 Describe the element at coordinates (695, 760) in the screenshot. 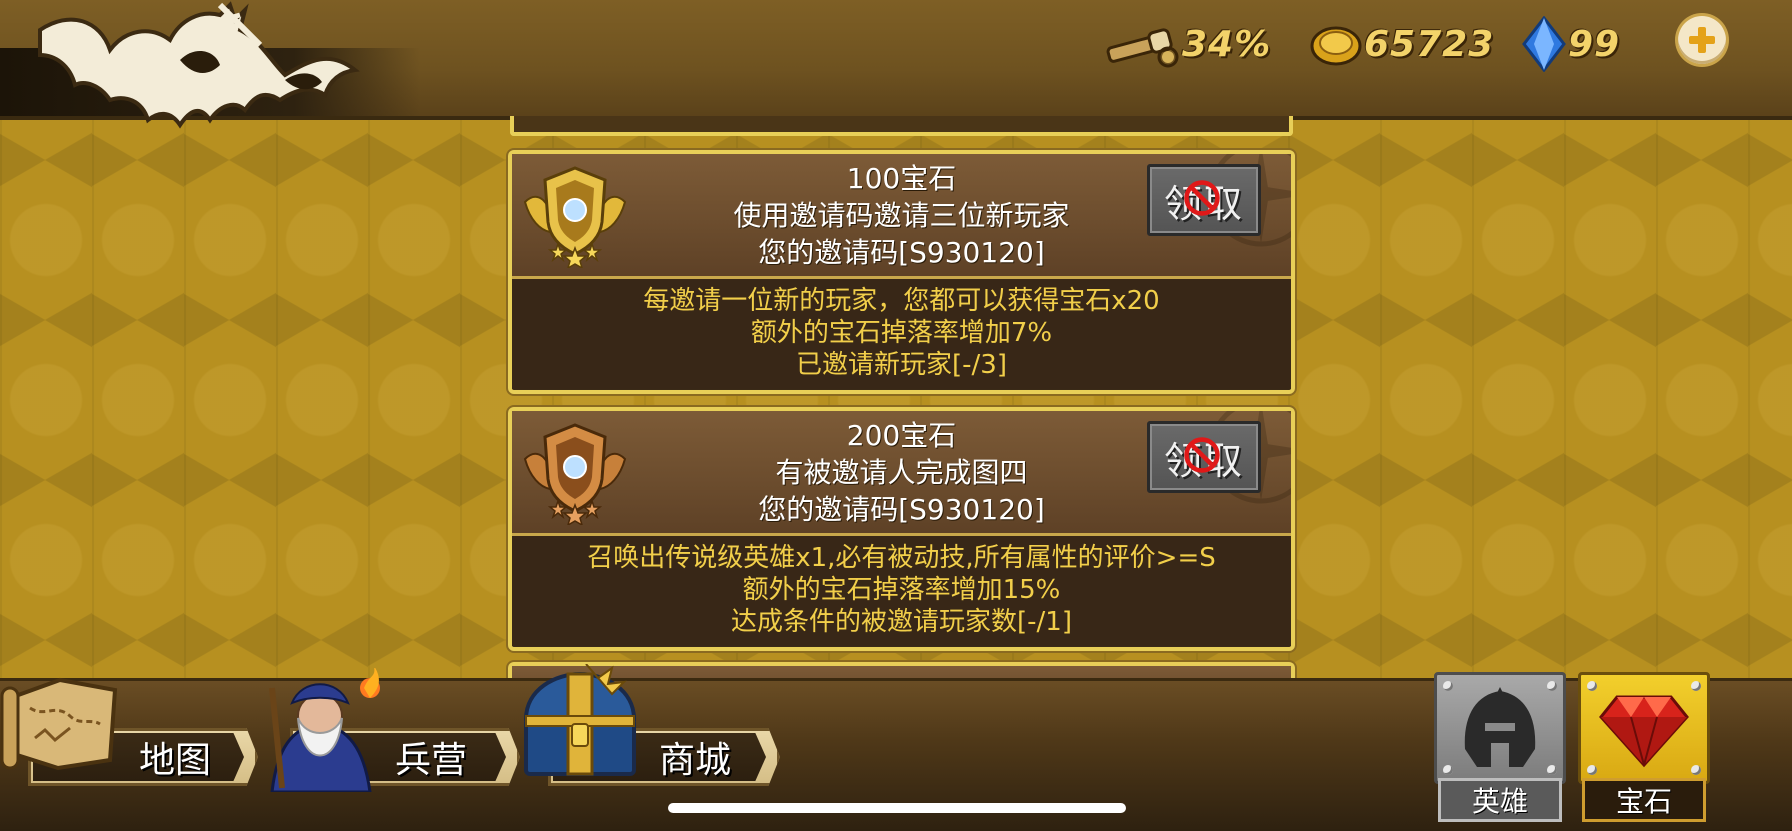

I see `nav-tab-shop-label: 商城` at that location.